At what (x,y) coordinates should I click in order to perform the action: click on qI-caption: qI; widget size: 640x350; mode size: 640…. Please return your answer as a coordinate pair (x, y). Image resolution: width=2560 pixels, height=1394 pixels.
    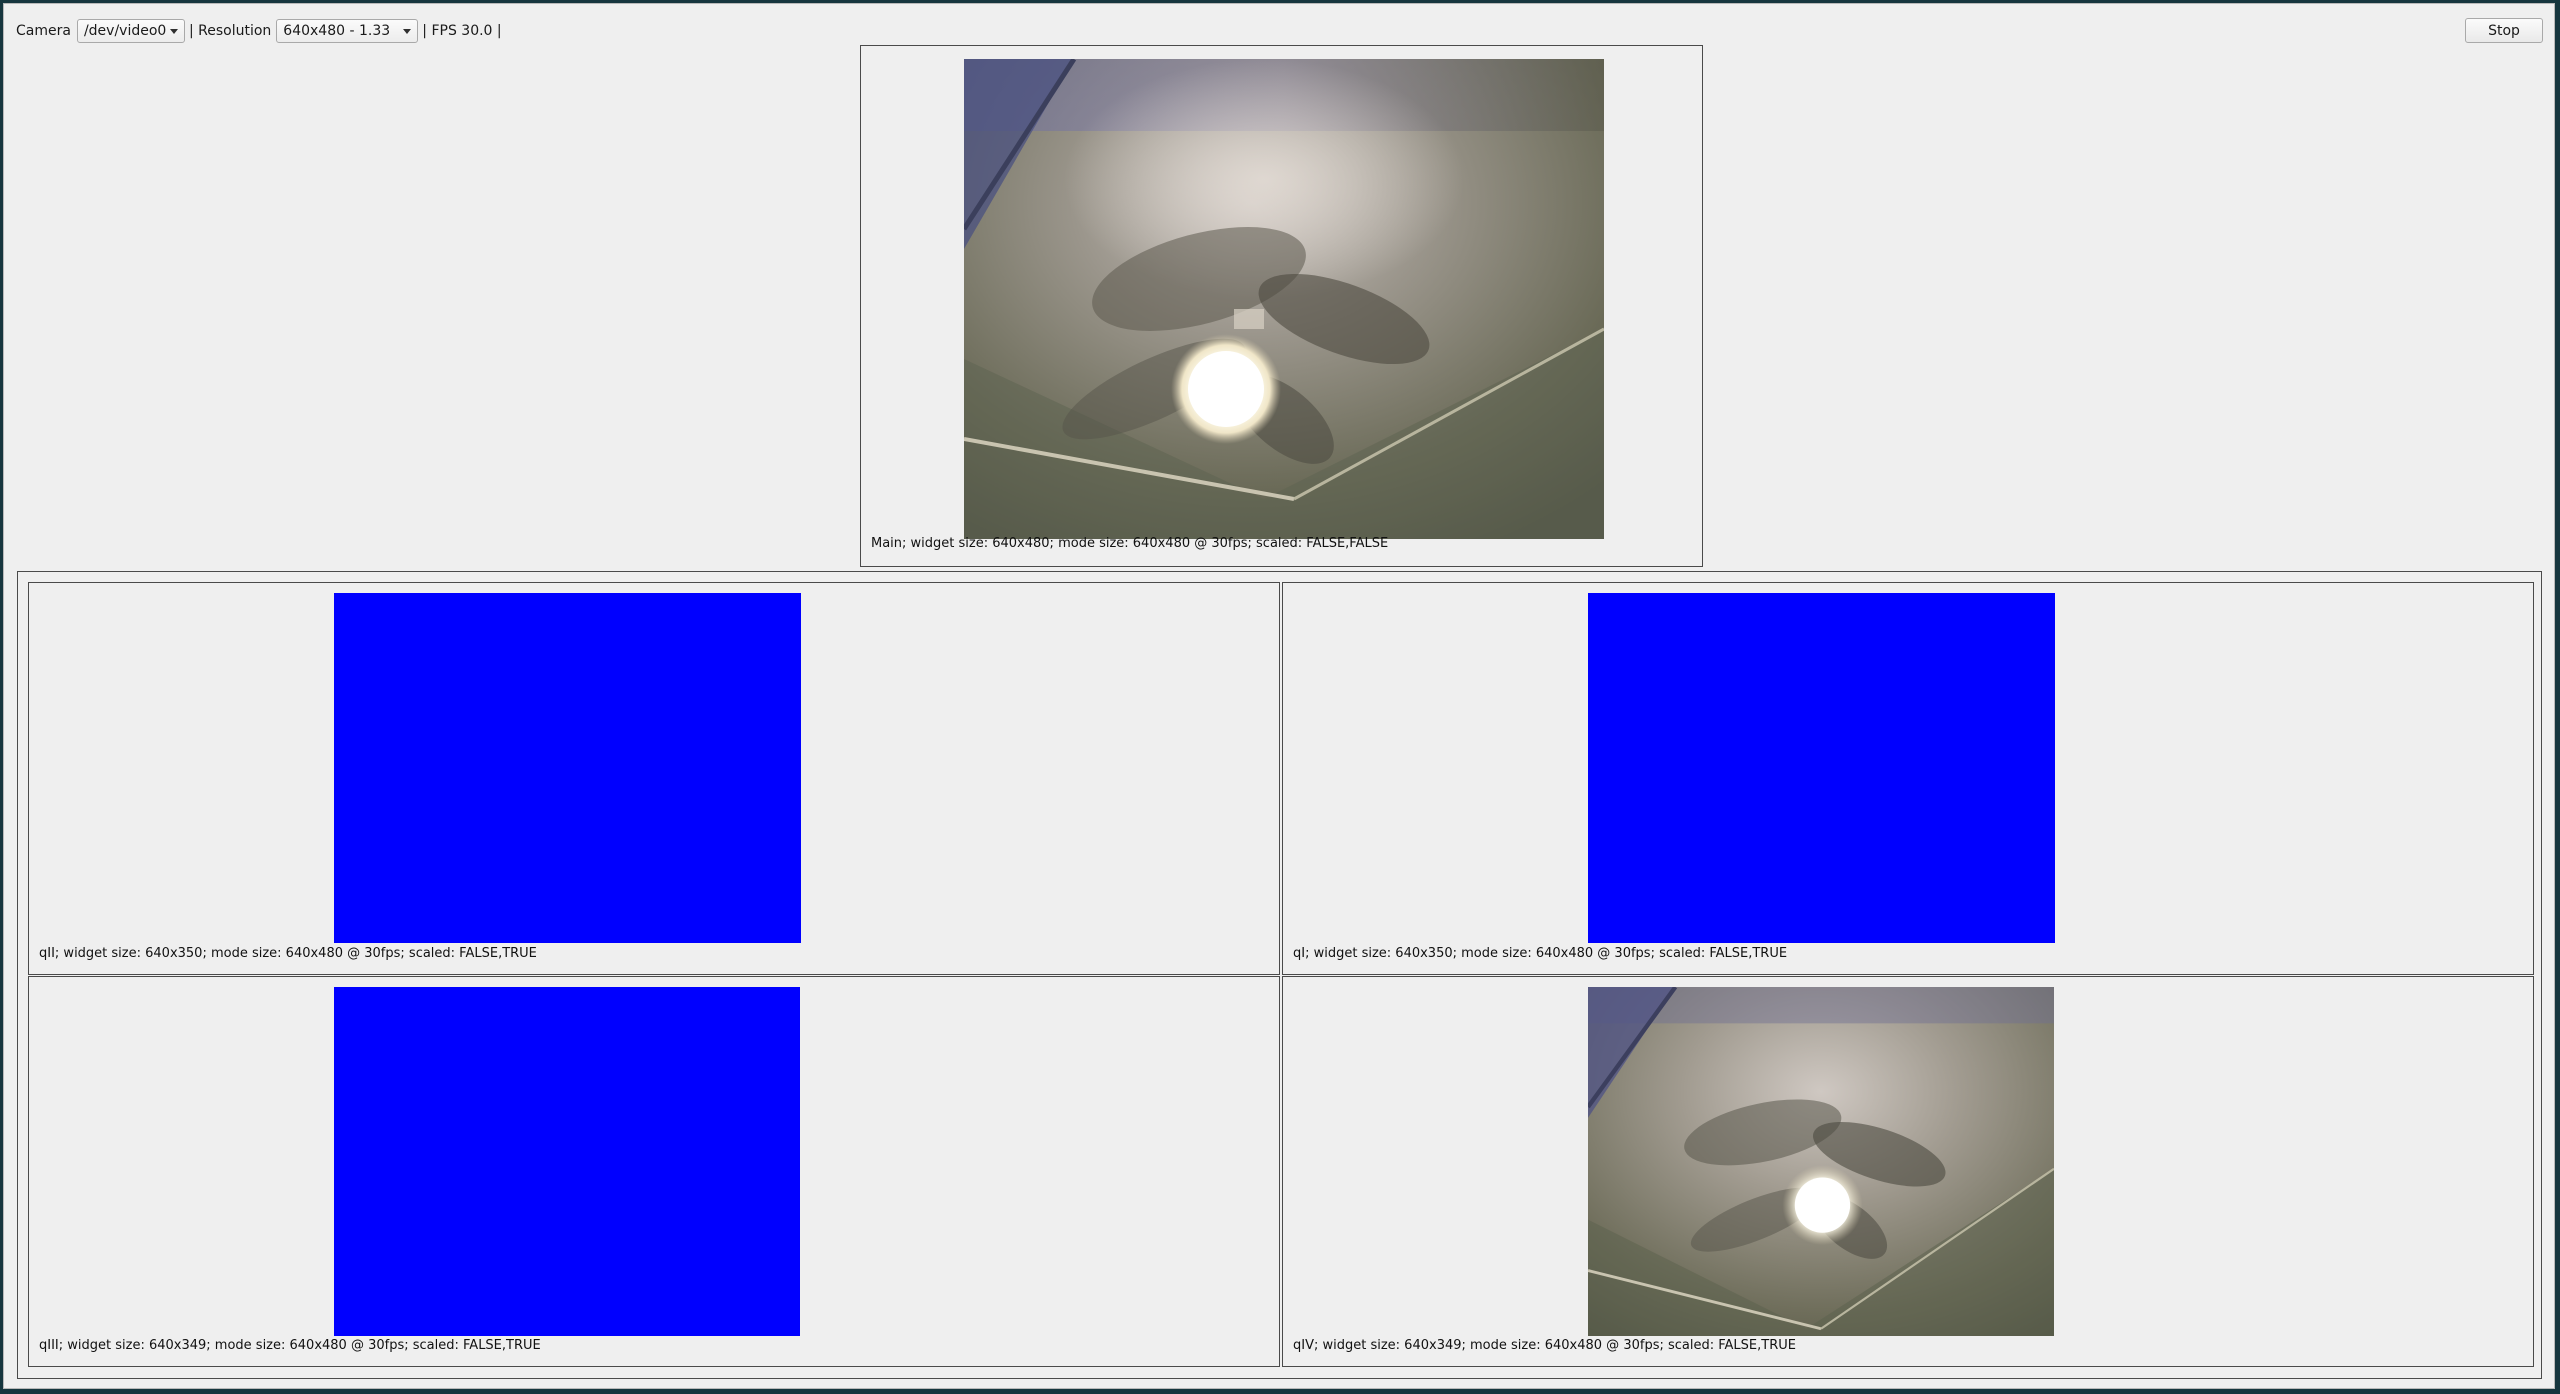
    Looking at the image, I should click on (1540, 953).